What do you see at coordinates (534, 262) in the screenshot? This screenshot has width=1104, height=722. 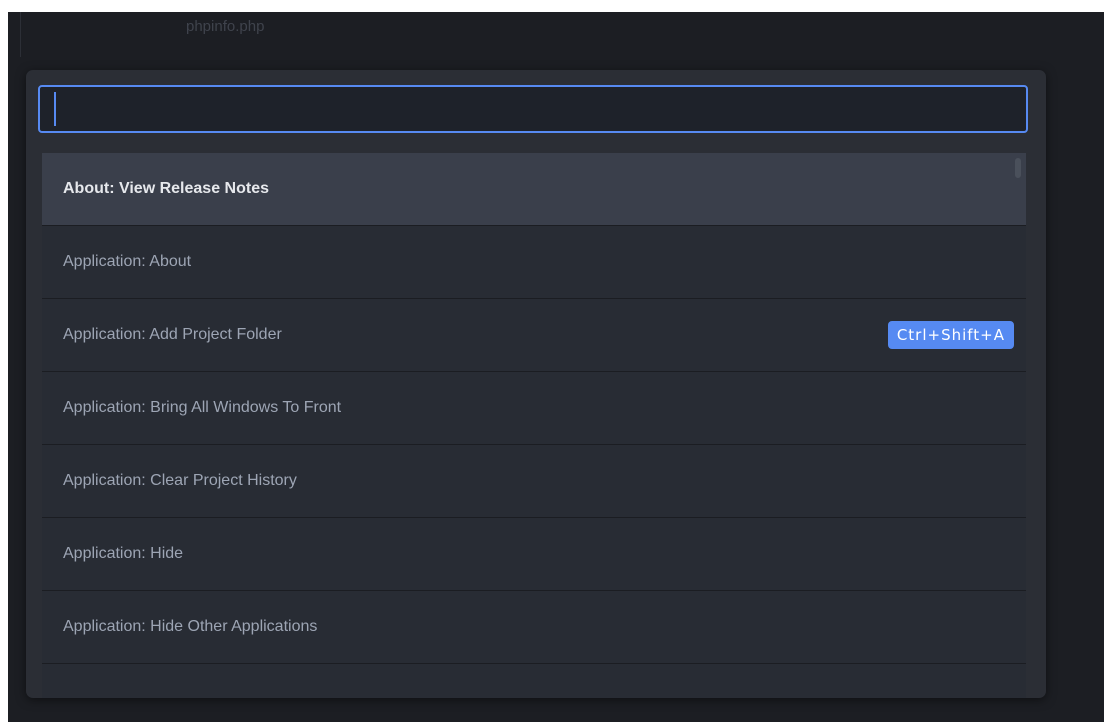 I see `command-item: Application: About` at bounding box center [534, 262].